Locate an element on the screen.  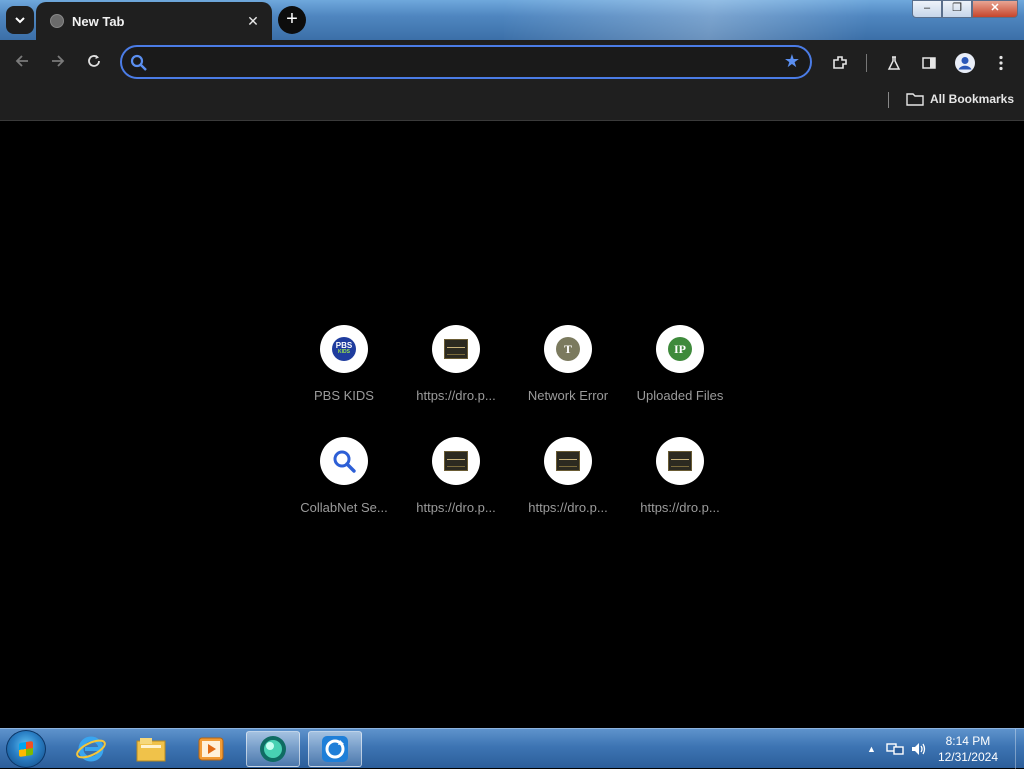
file-explorer-icon is located at coordinates (151, 749).